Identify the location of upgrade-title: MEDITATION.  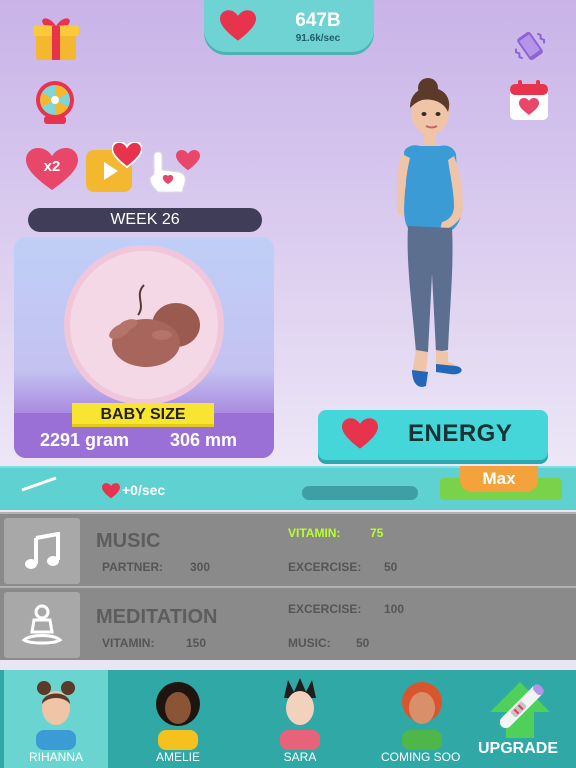
(157, 617).